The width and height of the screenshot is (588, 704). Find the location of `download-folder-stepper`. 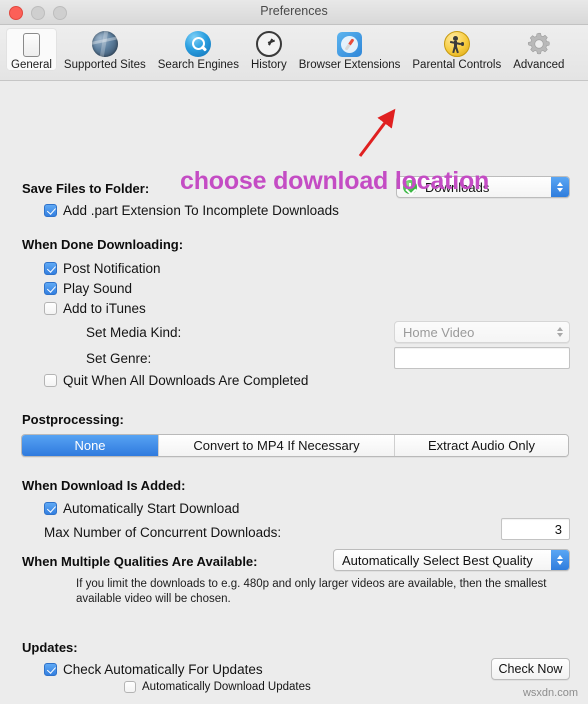

download-folder-stepper is located at coordinates (560, 187).